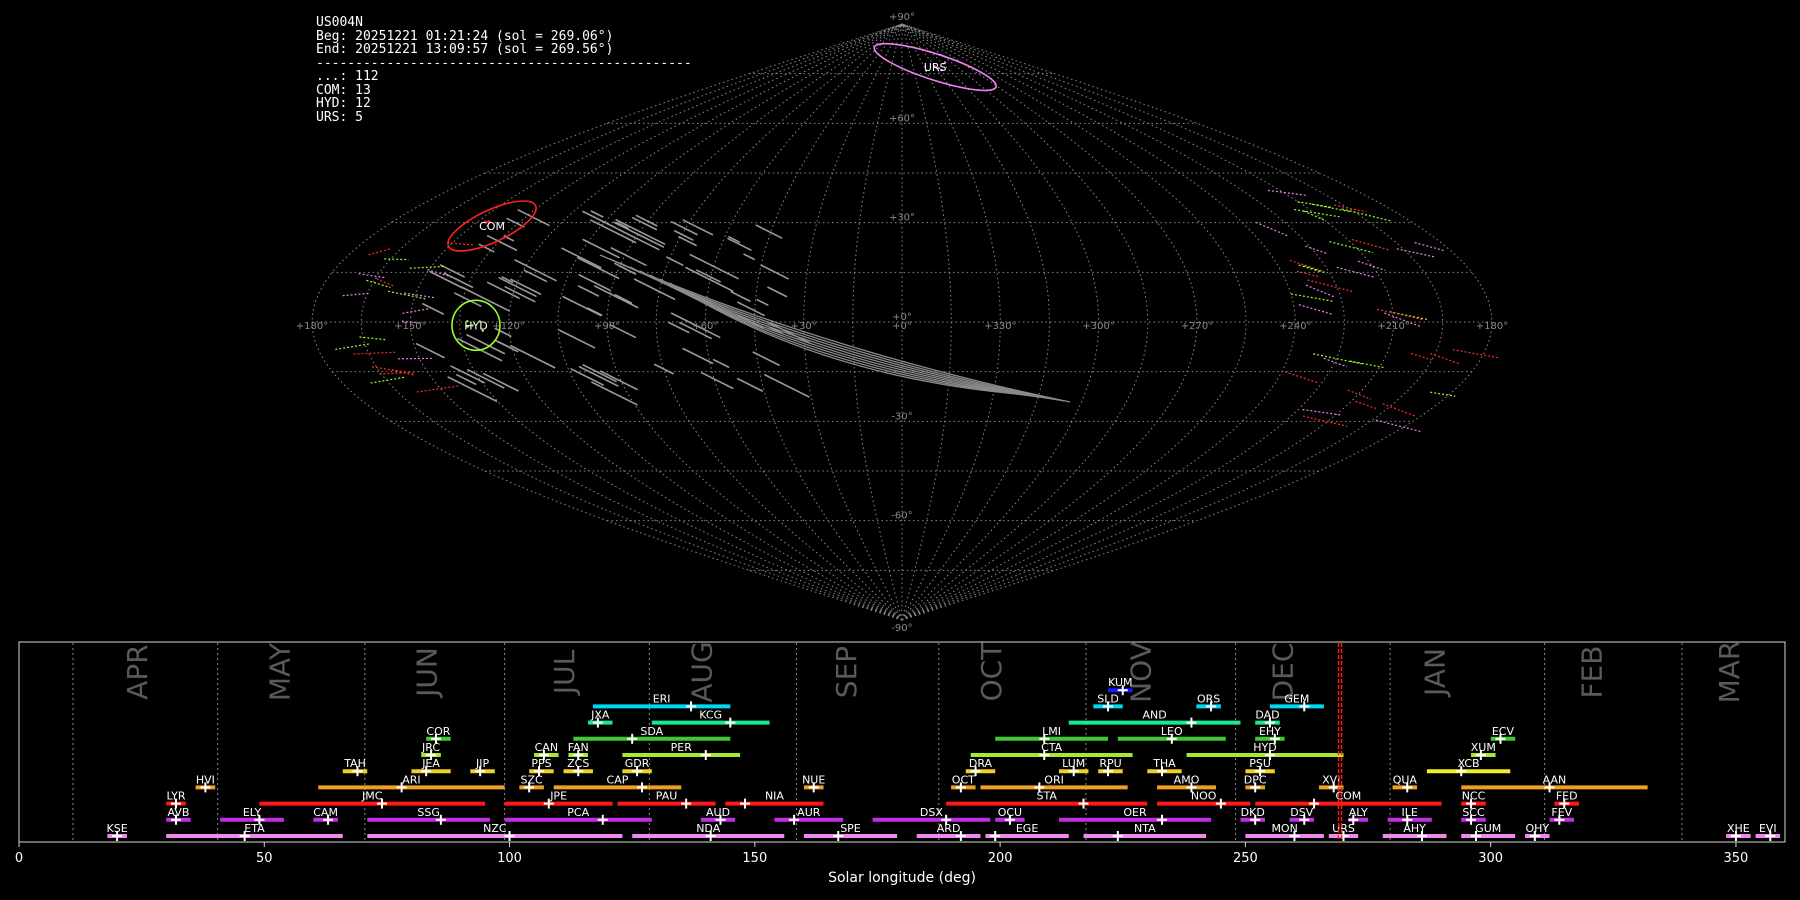 This screenshot has height=900, width=1800. I want to click on shower-label: LEO, so click(1172, 731).